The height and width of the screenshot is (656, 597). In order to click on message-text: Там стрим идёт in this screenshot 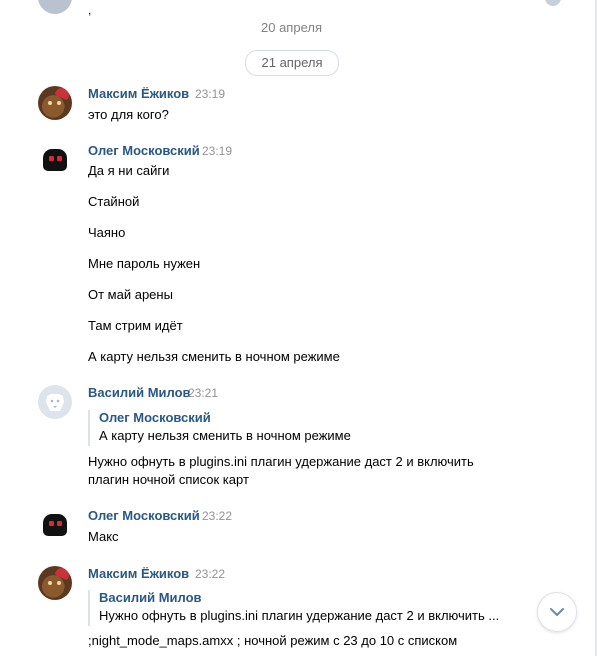, I will do `click(135, 325)`.